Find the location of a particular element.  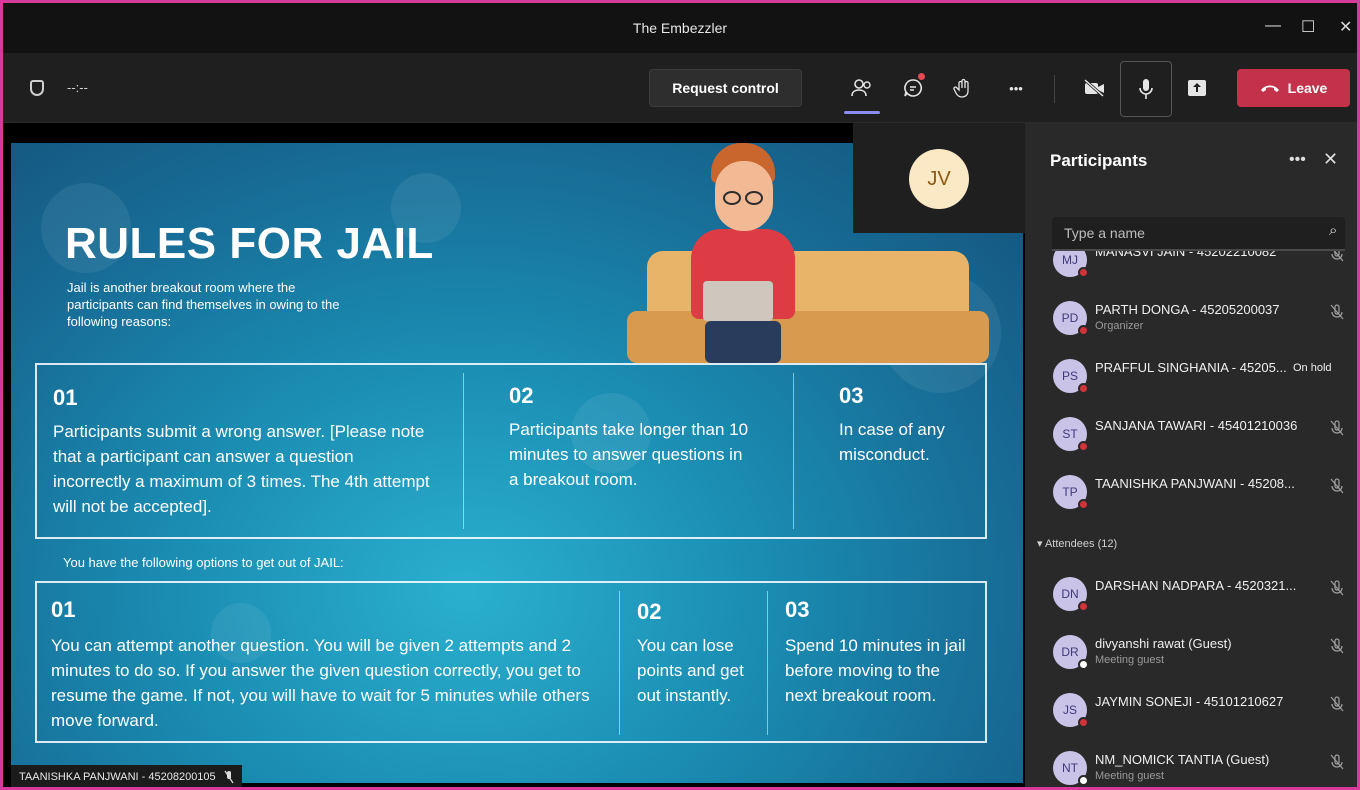

participant-role: Organizer is located at coordinates (1119, 326).